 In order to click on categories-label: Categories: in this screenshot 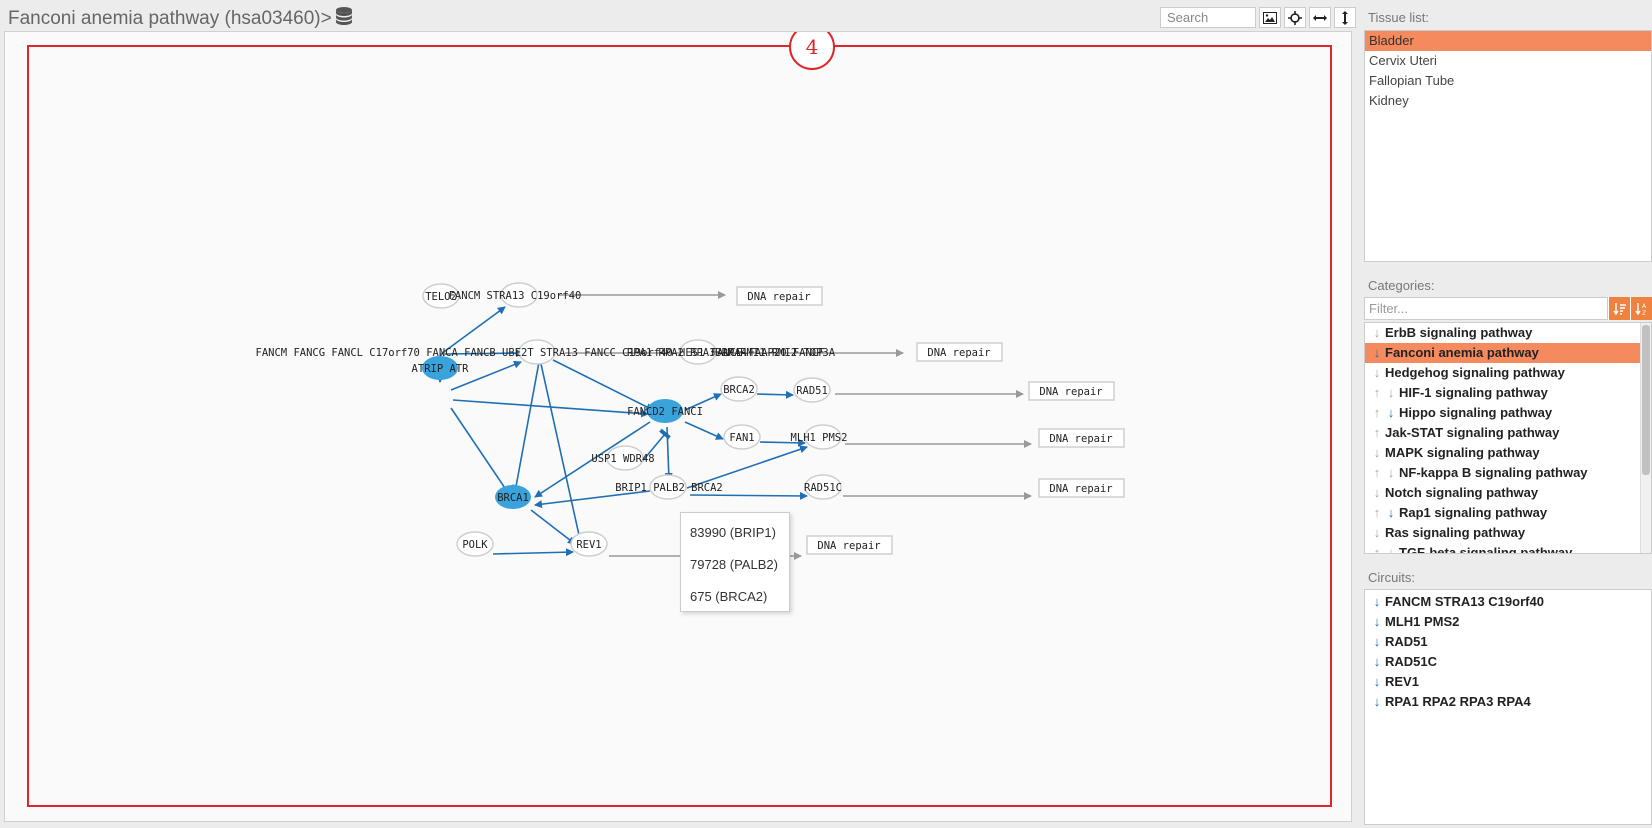, I will do `click(1401, 285)`.